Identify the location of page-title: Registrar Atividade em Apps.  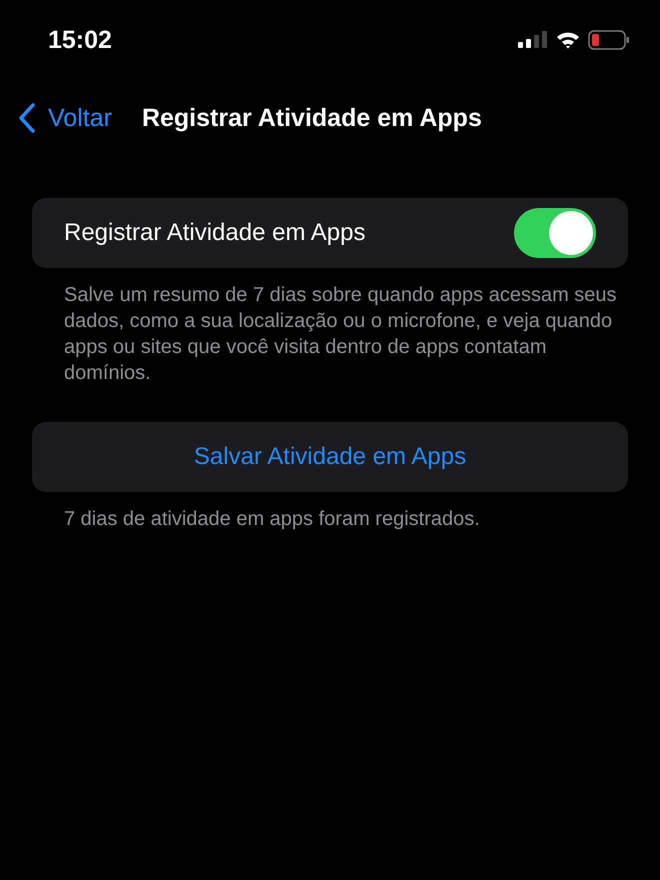
(312, 118).